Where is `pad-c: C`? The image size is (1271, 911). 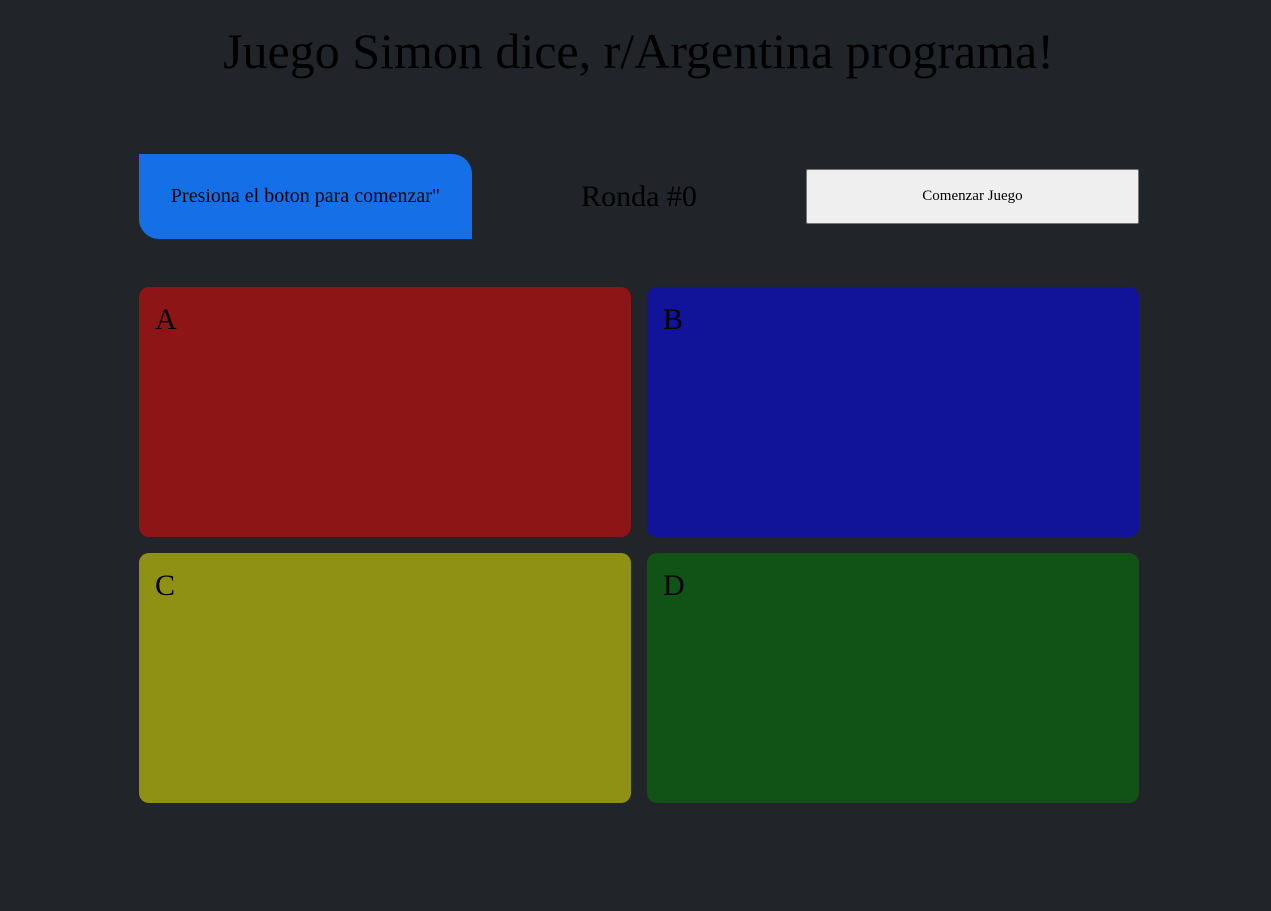 pad-c: C is located at coordinates (385, 678).